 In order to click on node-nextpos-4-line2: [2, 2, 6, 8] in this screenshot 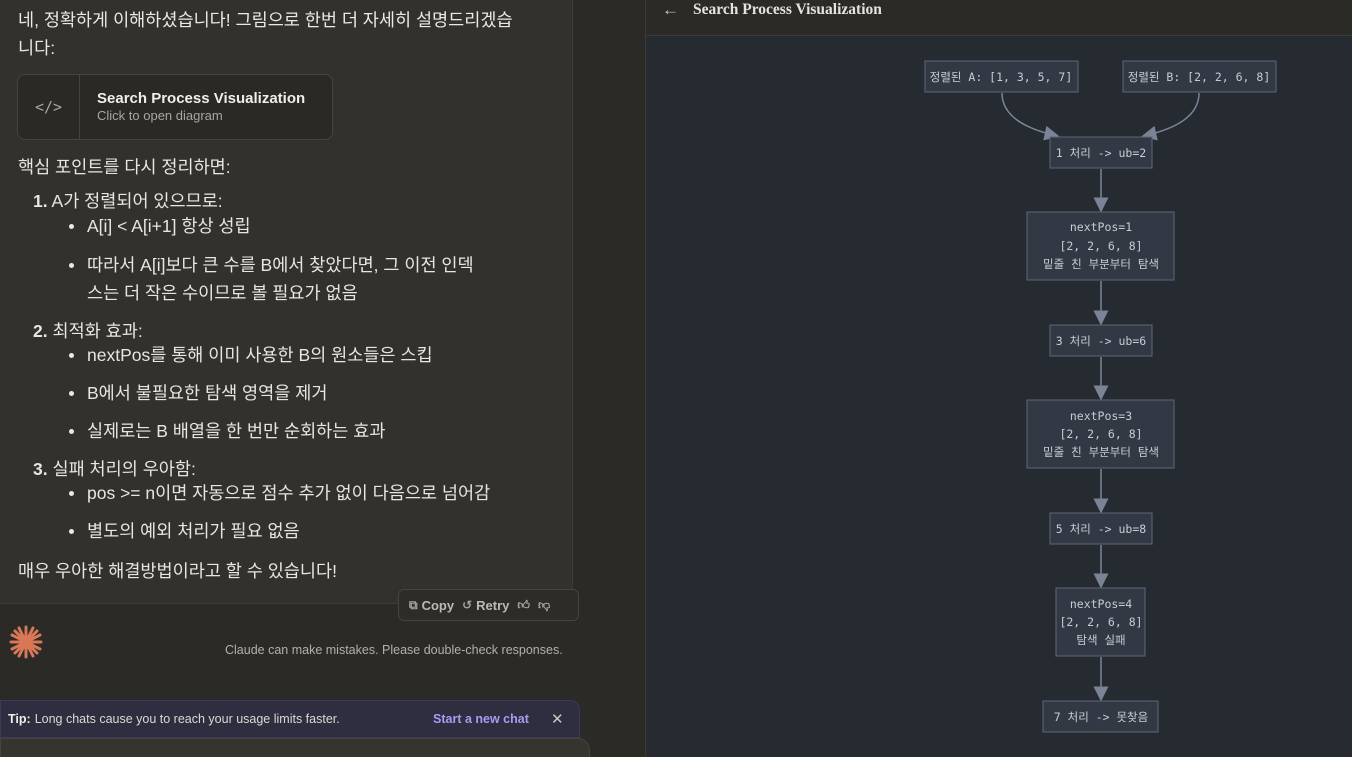, I will do `click(1100, 622)`.